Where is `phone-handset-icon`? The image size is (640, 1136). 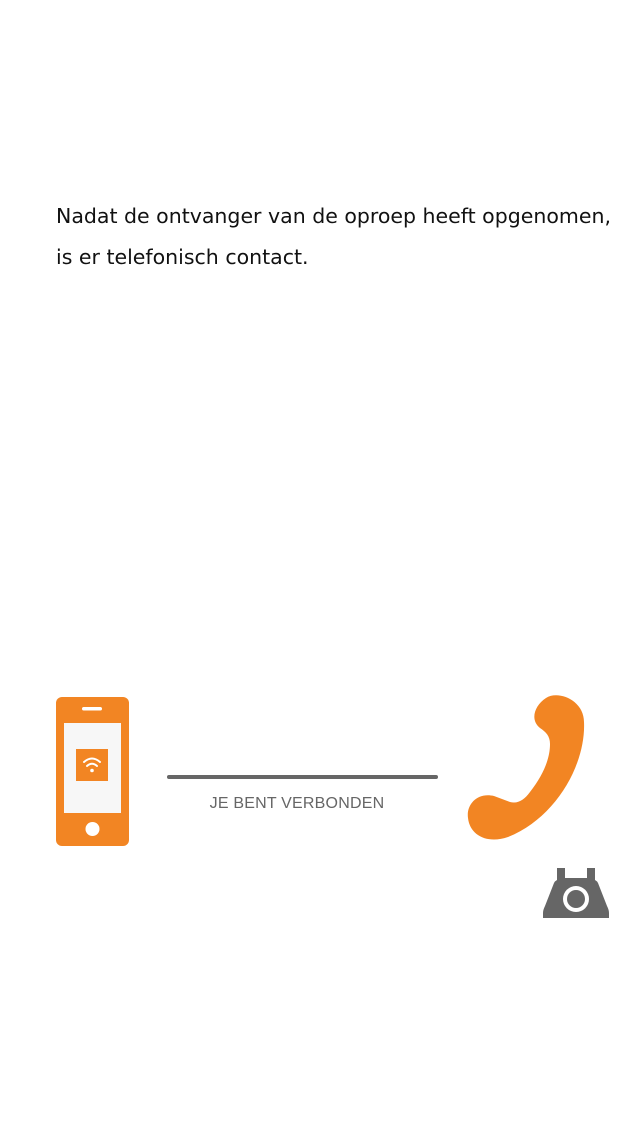 phone-handset-icon is located at coordinates (526, 767).